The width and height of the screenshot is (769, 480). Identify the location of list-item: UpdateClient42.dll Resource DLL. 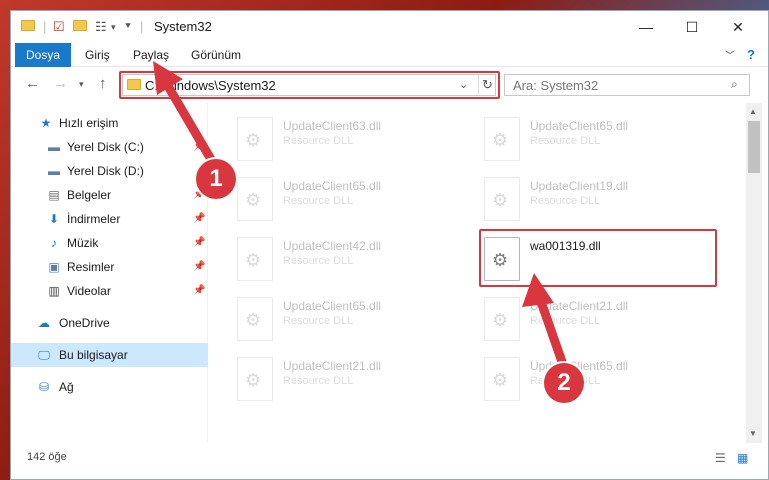
(352, 260).